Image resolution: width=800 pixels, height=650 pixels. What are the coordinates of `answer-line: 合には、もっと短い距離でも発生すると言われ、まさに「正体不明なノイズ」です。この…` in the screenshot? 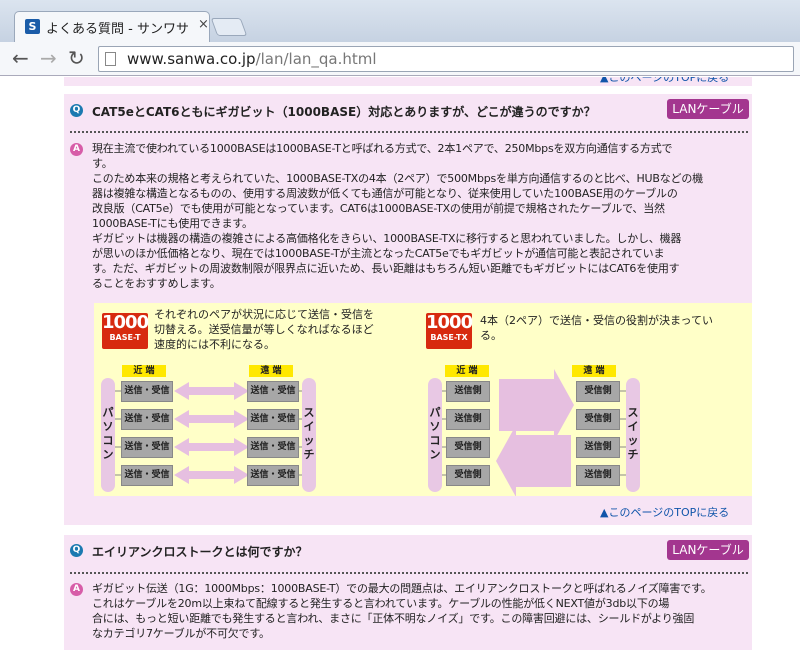 It's located at (393, 618).